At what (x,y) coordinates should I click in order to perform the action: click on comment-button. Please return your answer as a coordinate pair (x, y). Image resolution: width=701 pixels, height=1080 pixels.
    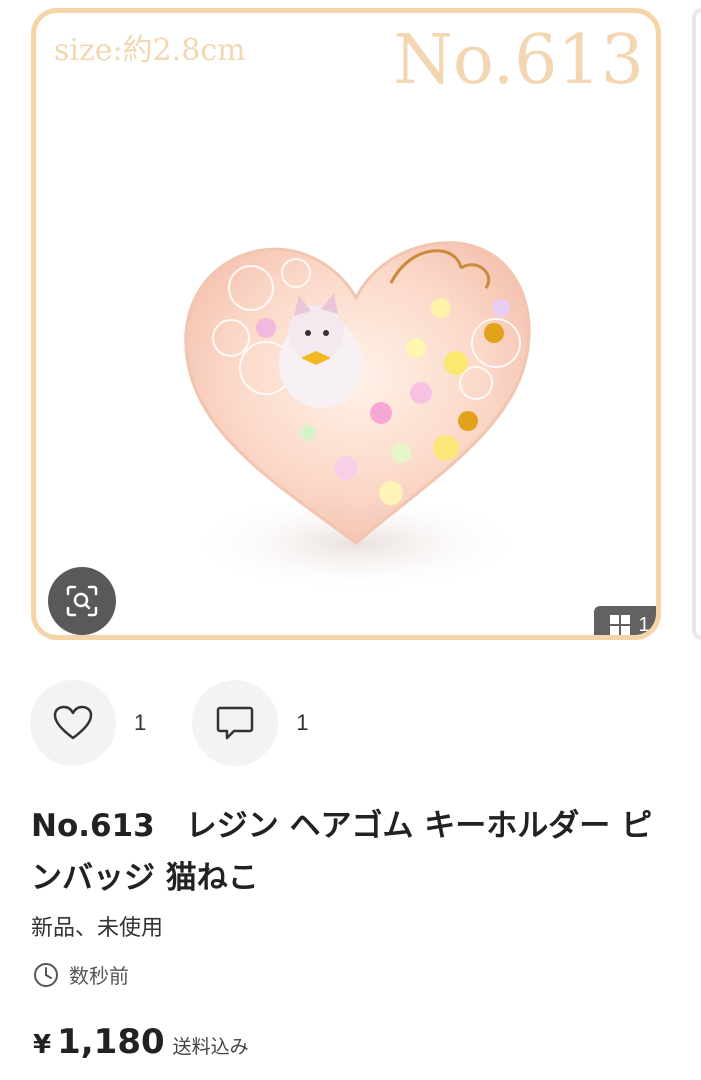
    Looking at the image, I should click on (235, 723).